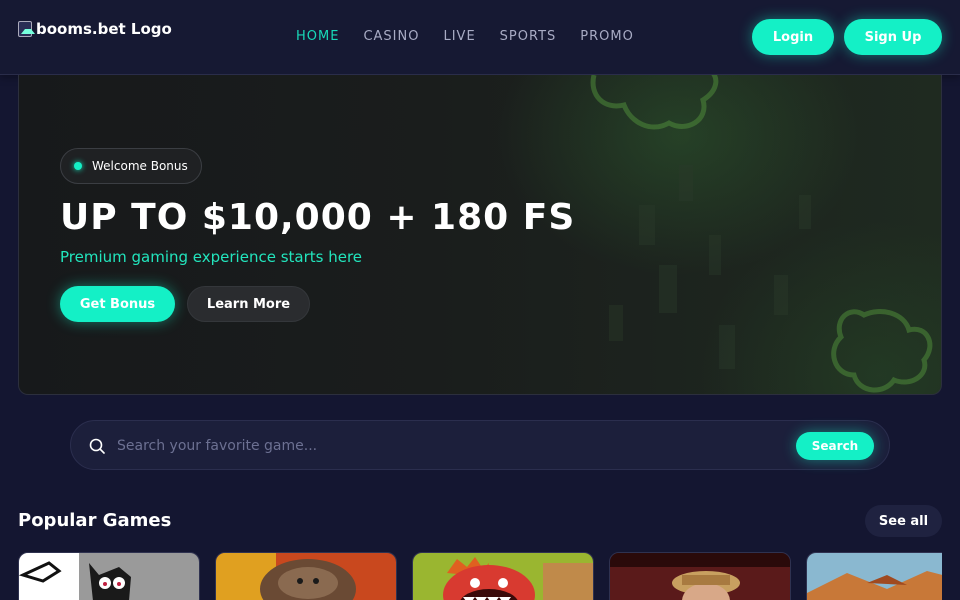 Image resolution: width=960 pixels, height=600 pixels. Describe the element at coordinates (97, 446) in the screenshot. I see `search-icon` at that location.